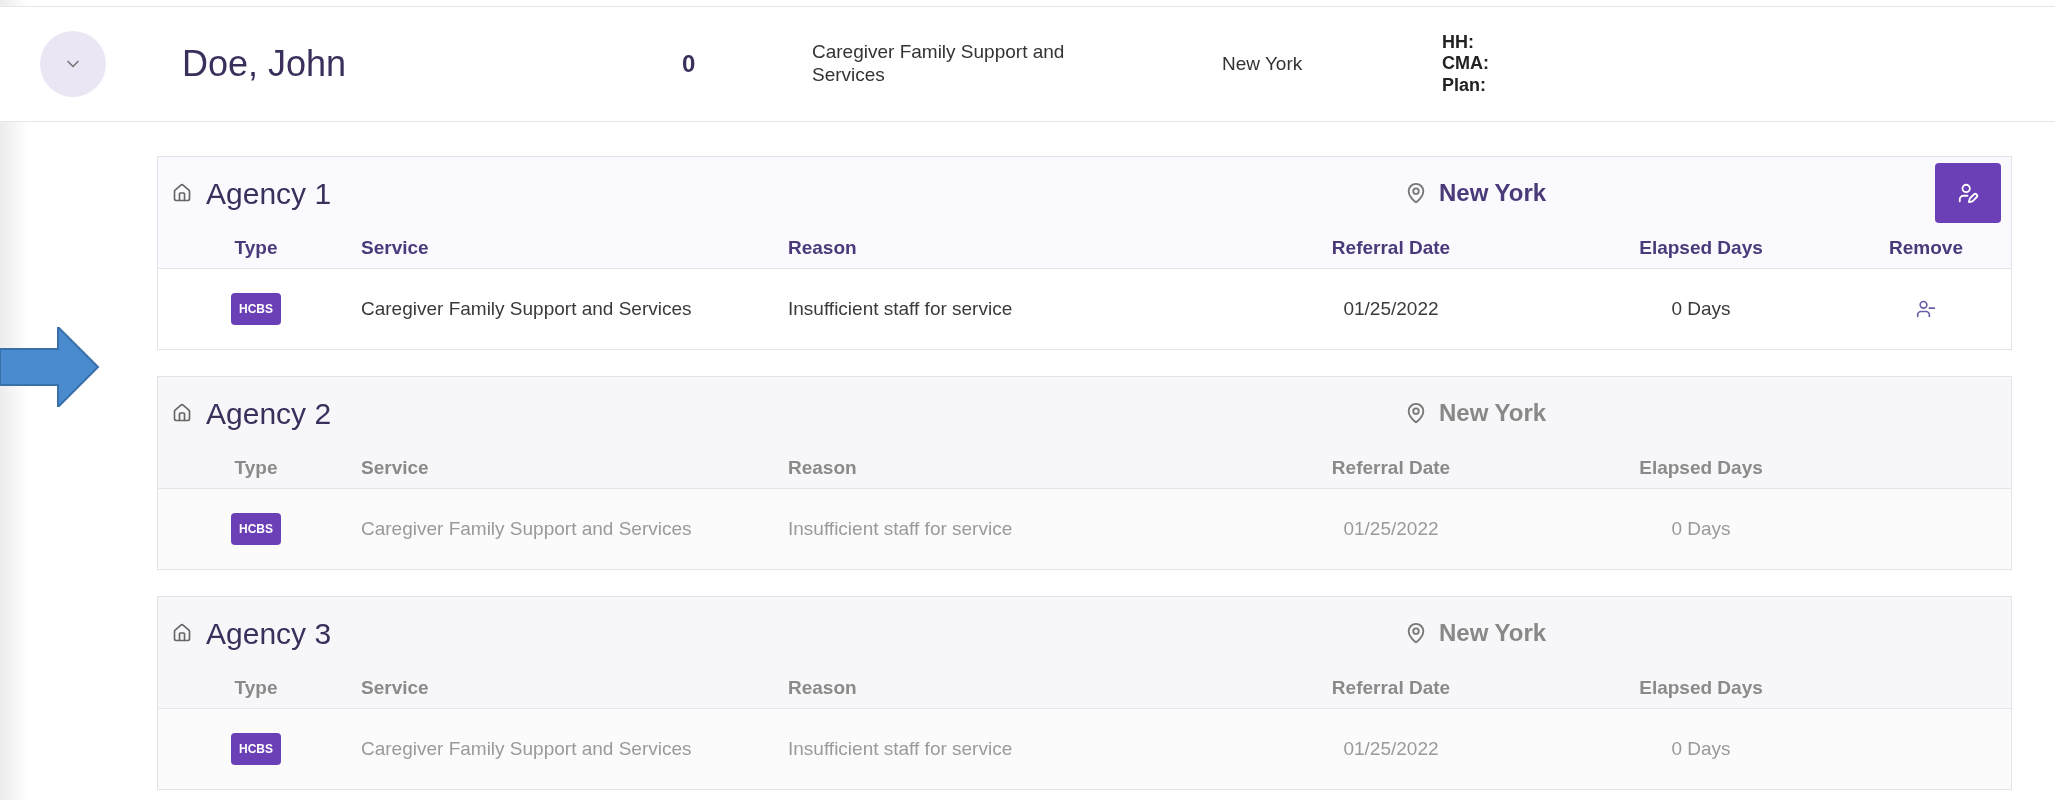 The width and height of the screenshot is (2055, 800). Describe the element at coordinates (1926, 248) in the screenshot. I see `column-header: Remove` at that location.